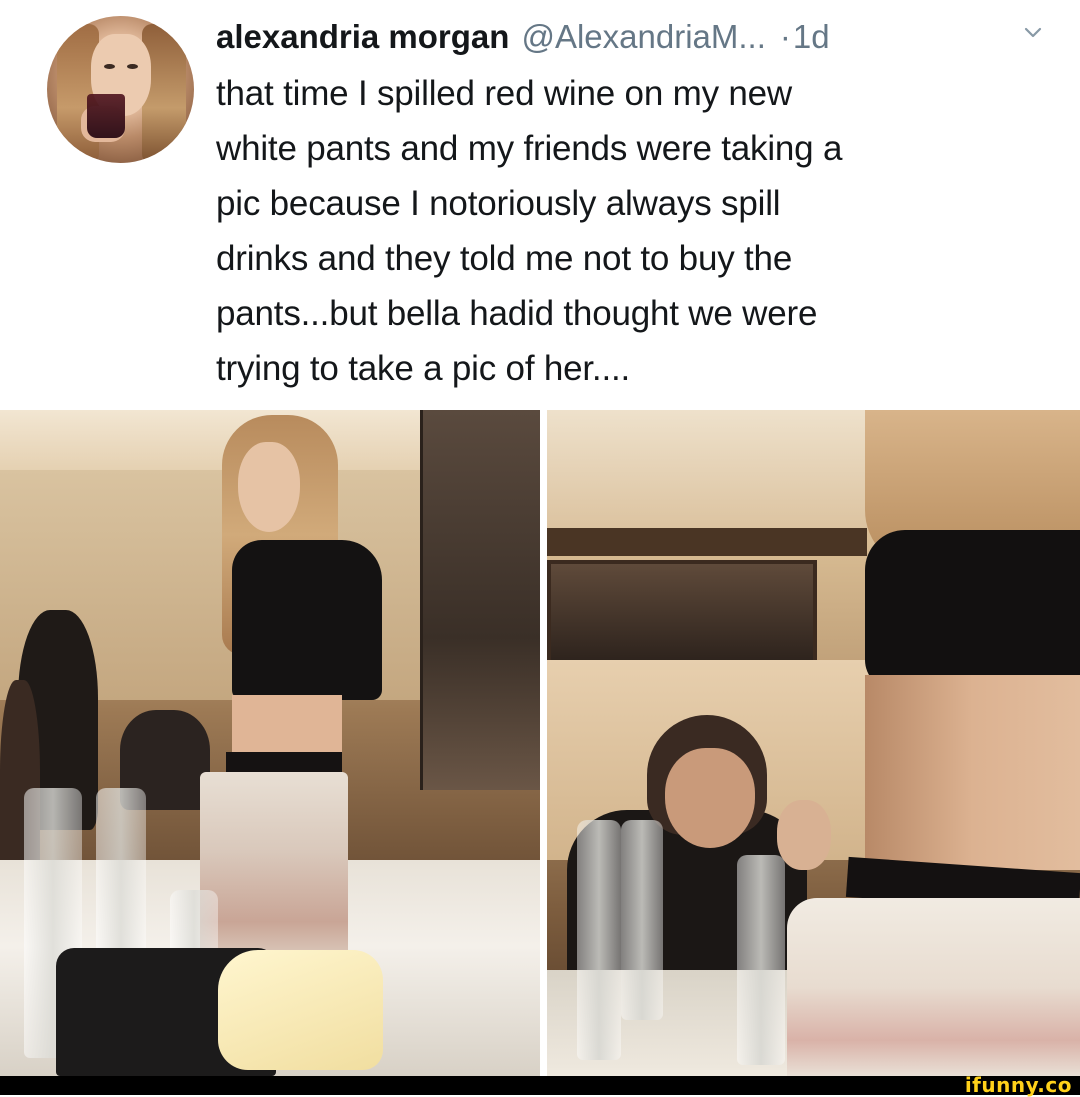  What do you see at coordinates (540, 1085) in the screenshot?
I see `footer-bar: ifunny.co` at bounding box center [540, 1085].